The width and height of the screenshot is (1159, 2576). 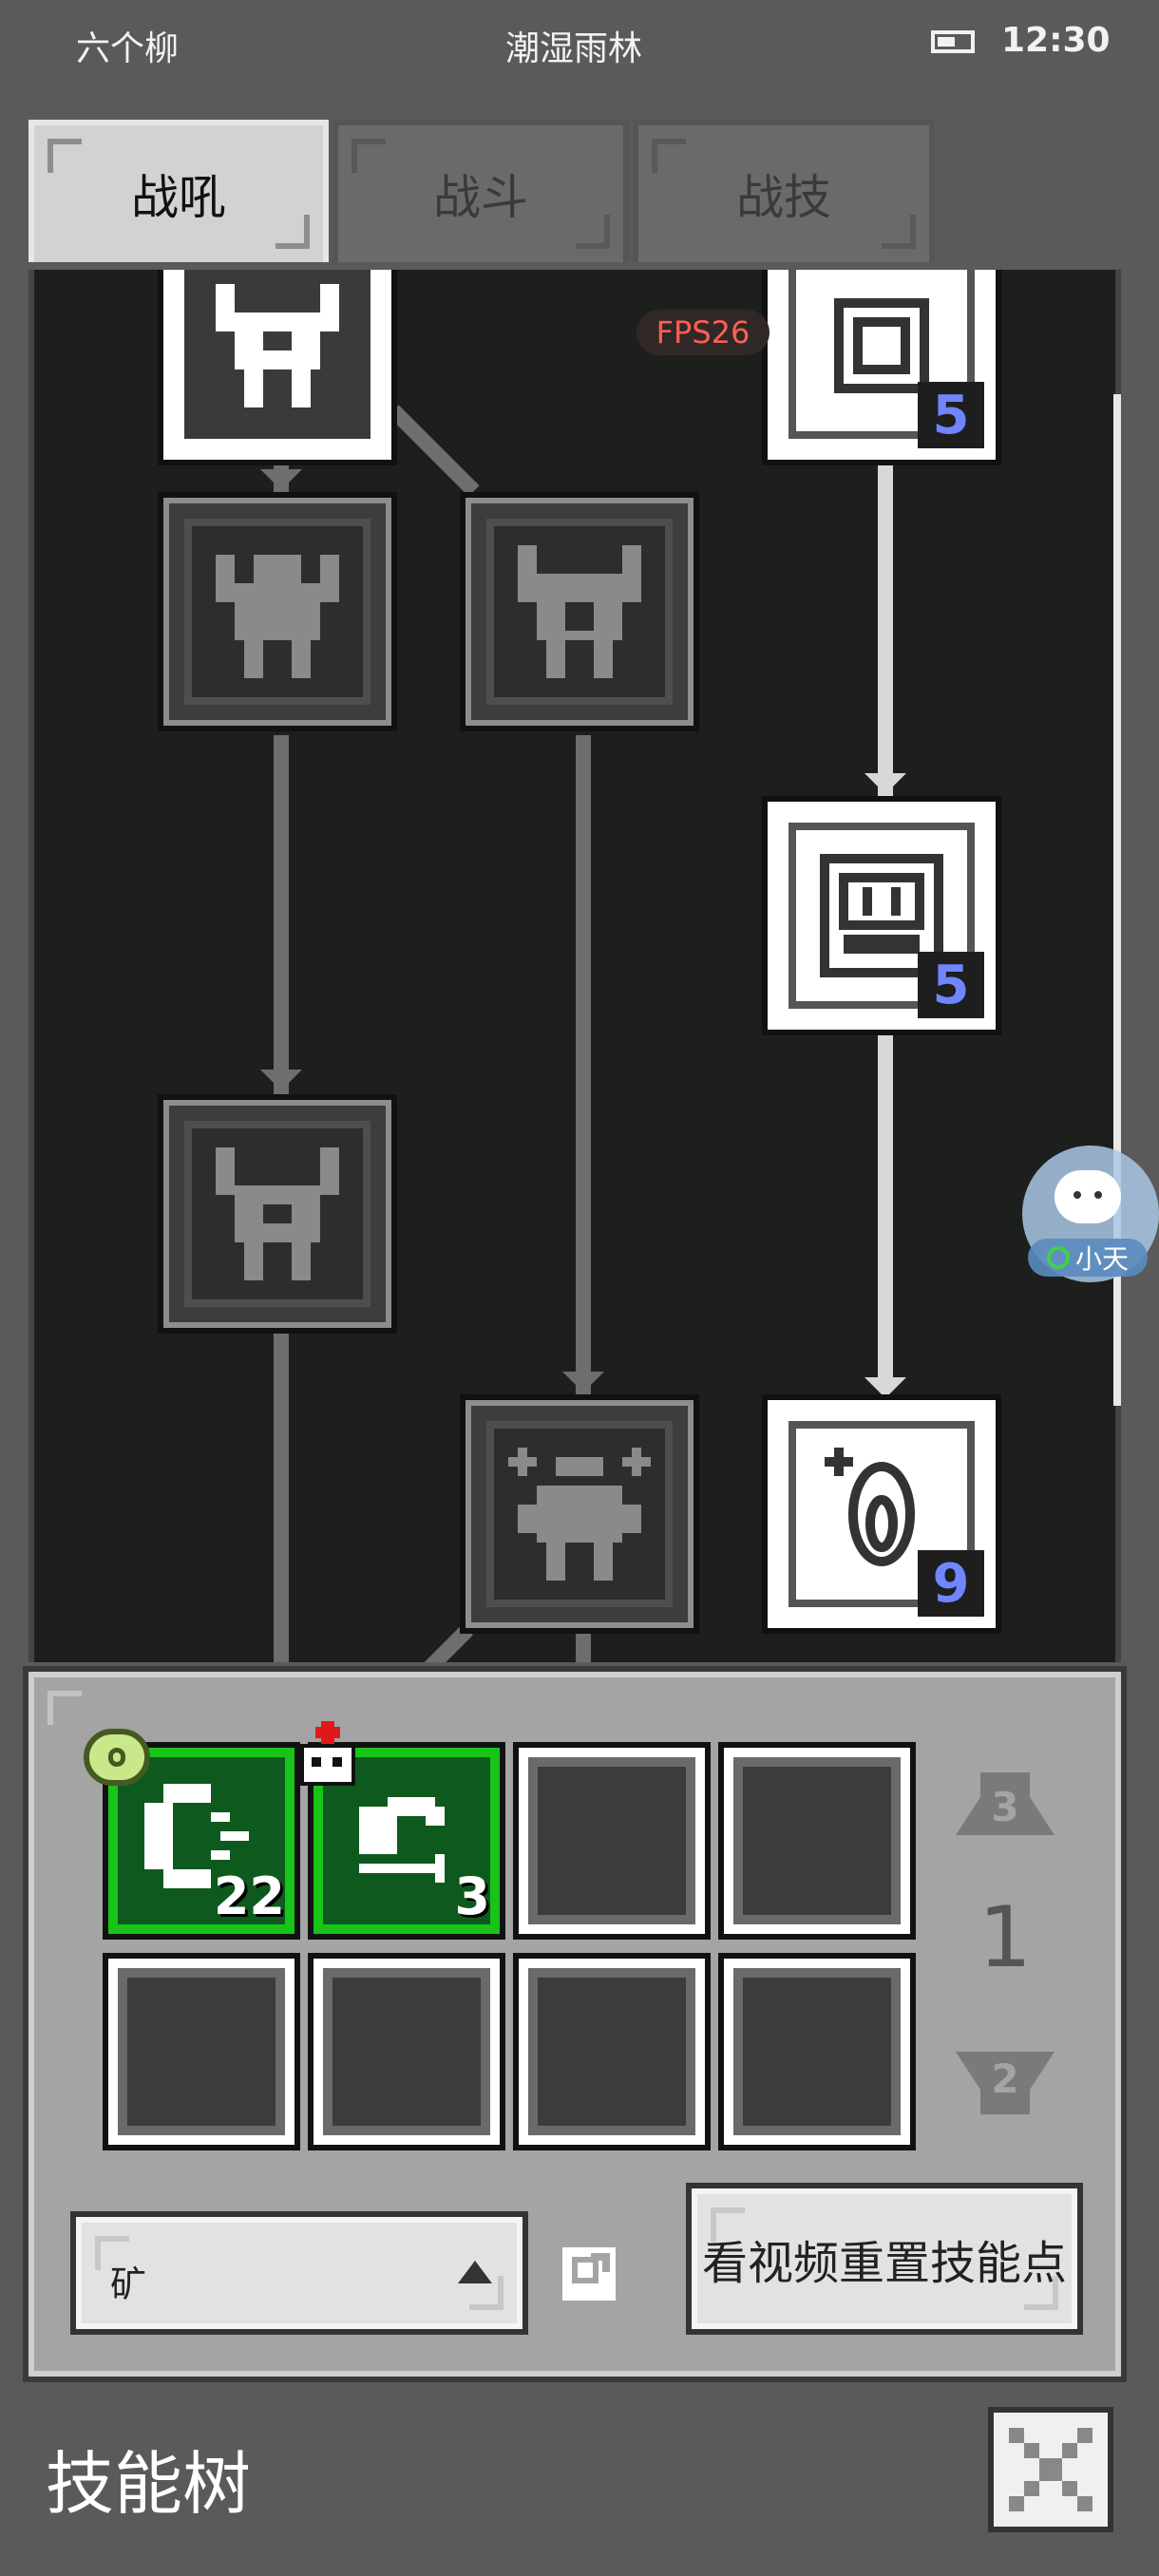 I want to click on close-button, so click(x=1050, y=2469).